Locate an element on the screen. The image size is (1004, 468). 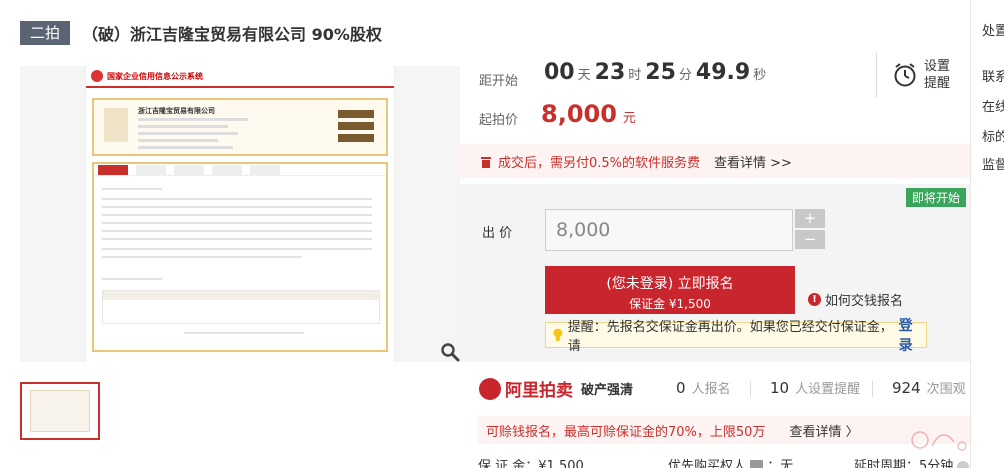
side-link-disposal: 处置 is located at coordinates (993, 29).